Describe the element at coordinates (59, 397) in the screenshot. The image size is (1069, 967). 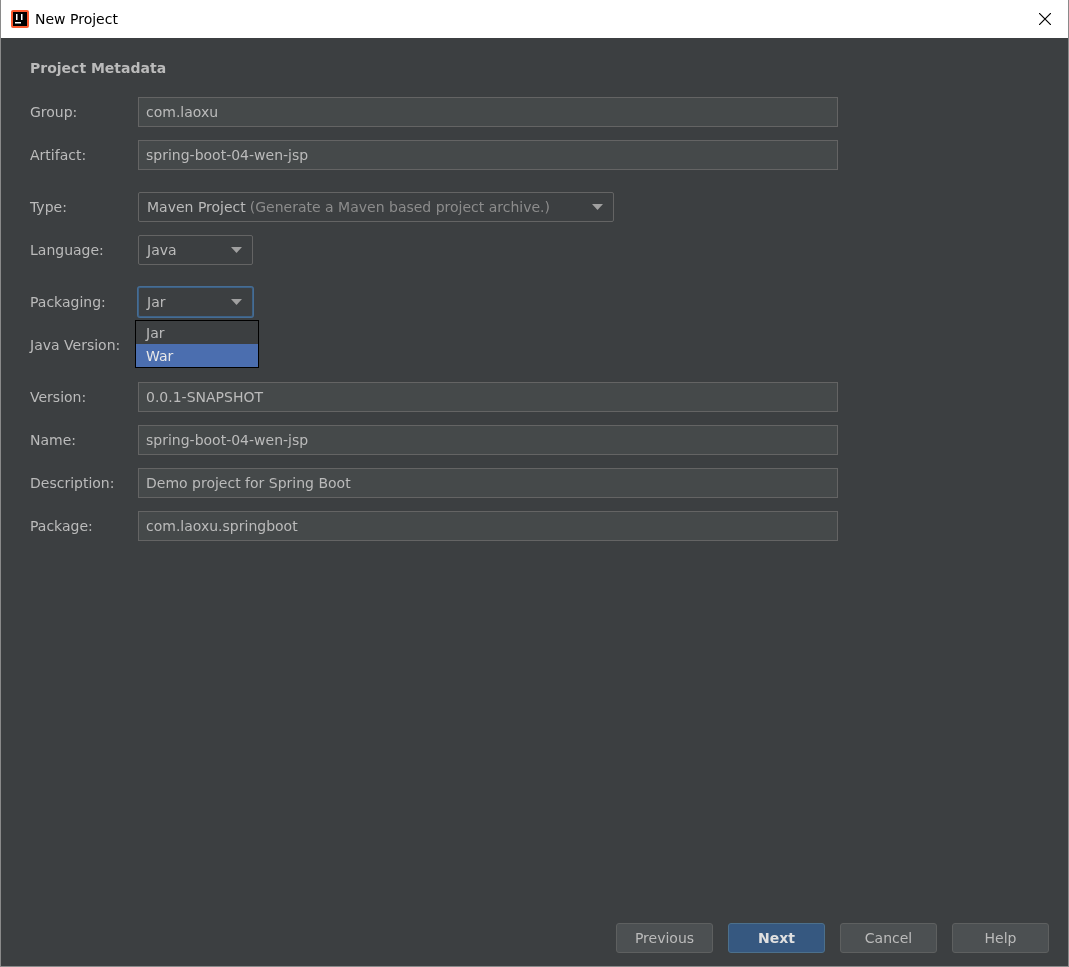
I see `field-label: Version:` at that location.